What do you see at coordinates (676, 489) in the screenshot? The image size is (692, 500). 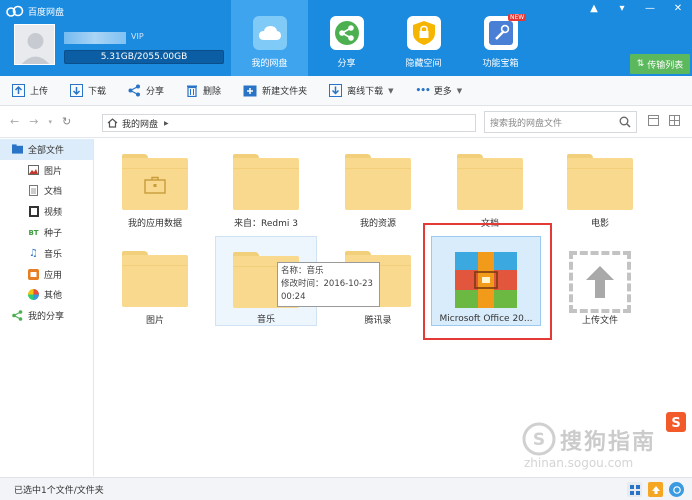 I see `assistant-icon` at bounding box center [676, 489].